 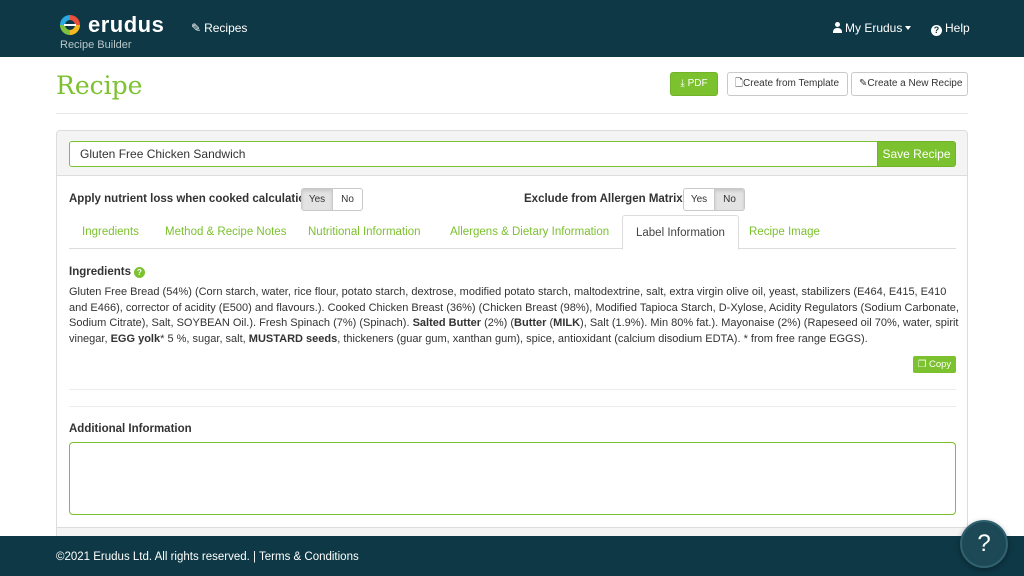 What do you see at coordinates (96, 45) in the screenshot?
I see `brand-subtitle: Recipe Builder` at bounding box center [96, 45].